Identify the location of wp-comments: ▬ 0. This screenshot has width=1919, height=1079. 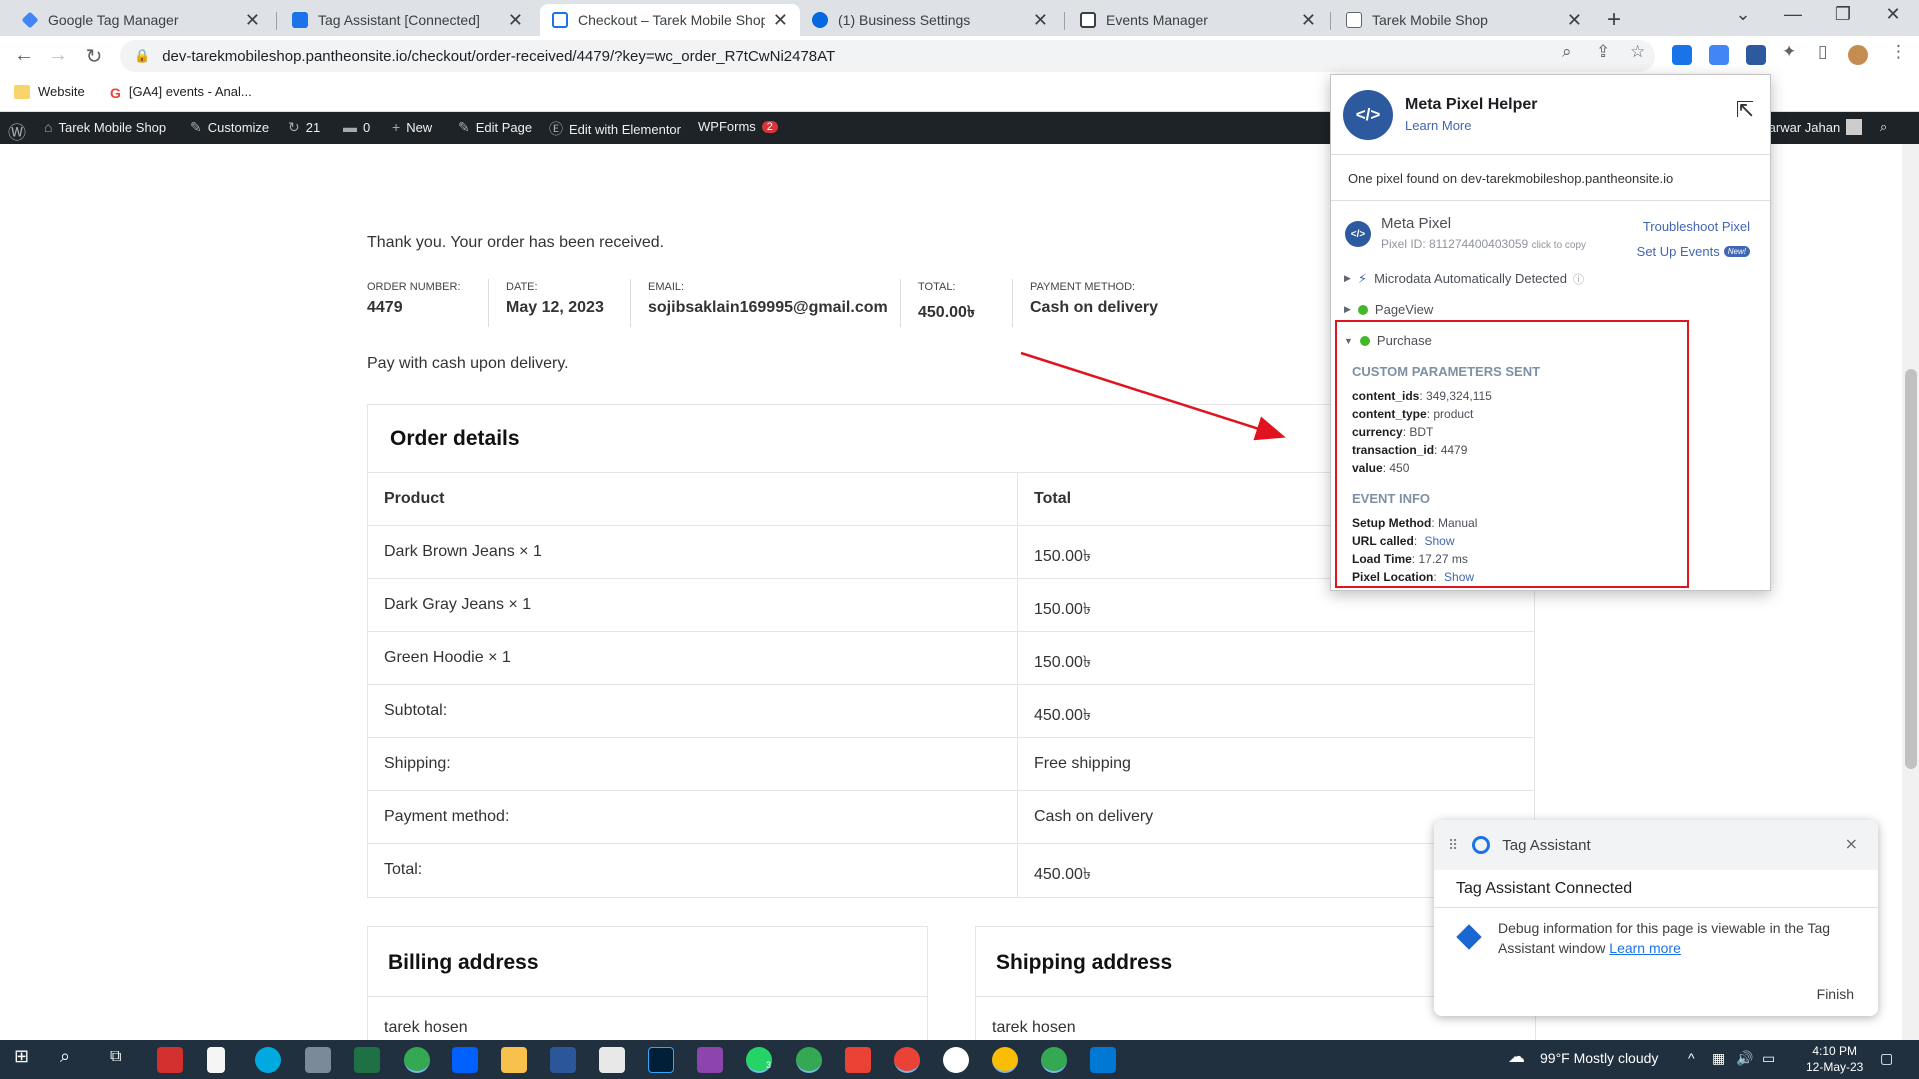
(356, 127).